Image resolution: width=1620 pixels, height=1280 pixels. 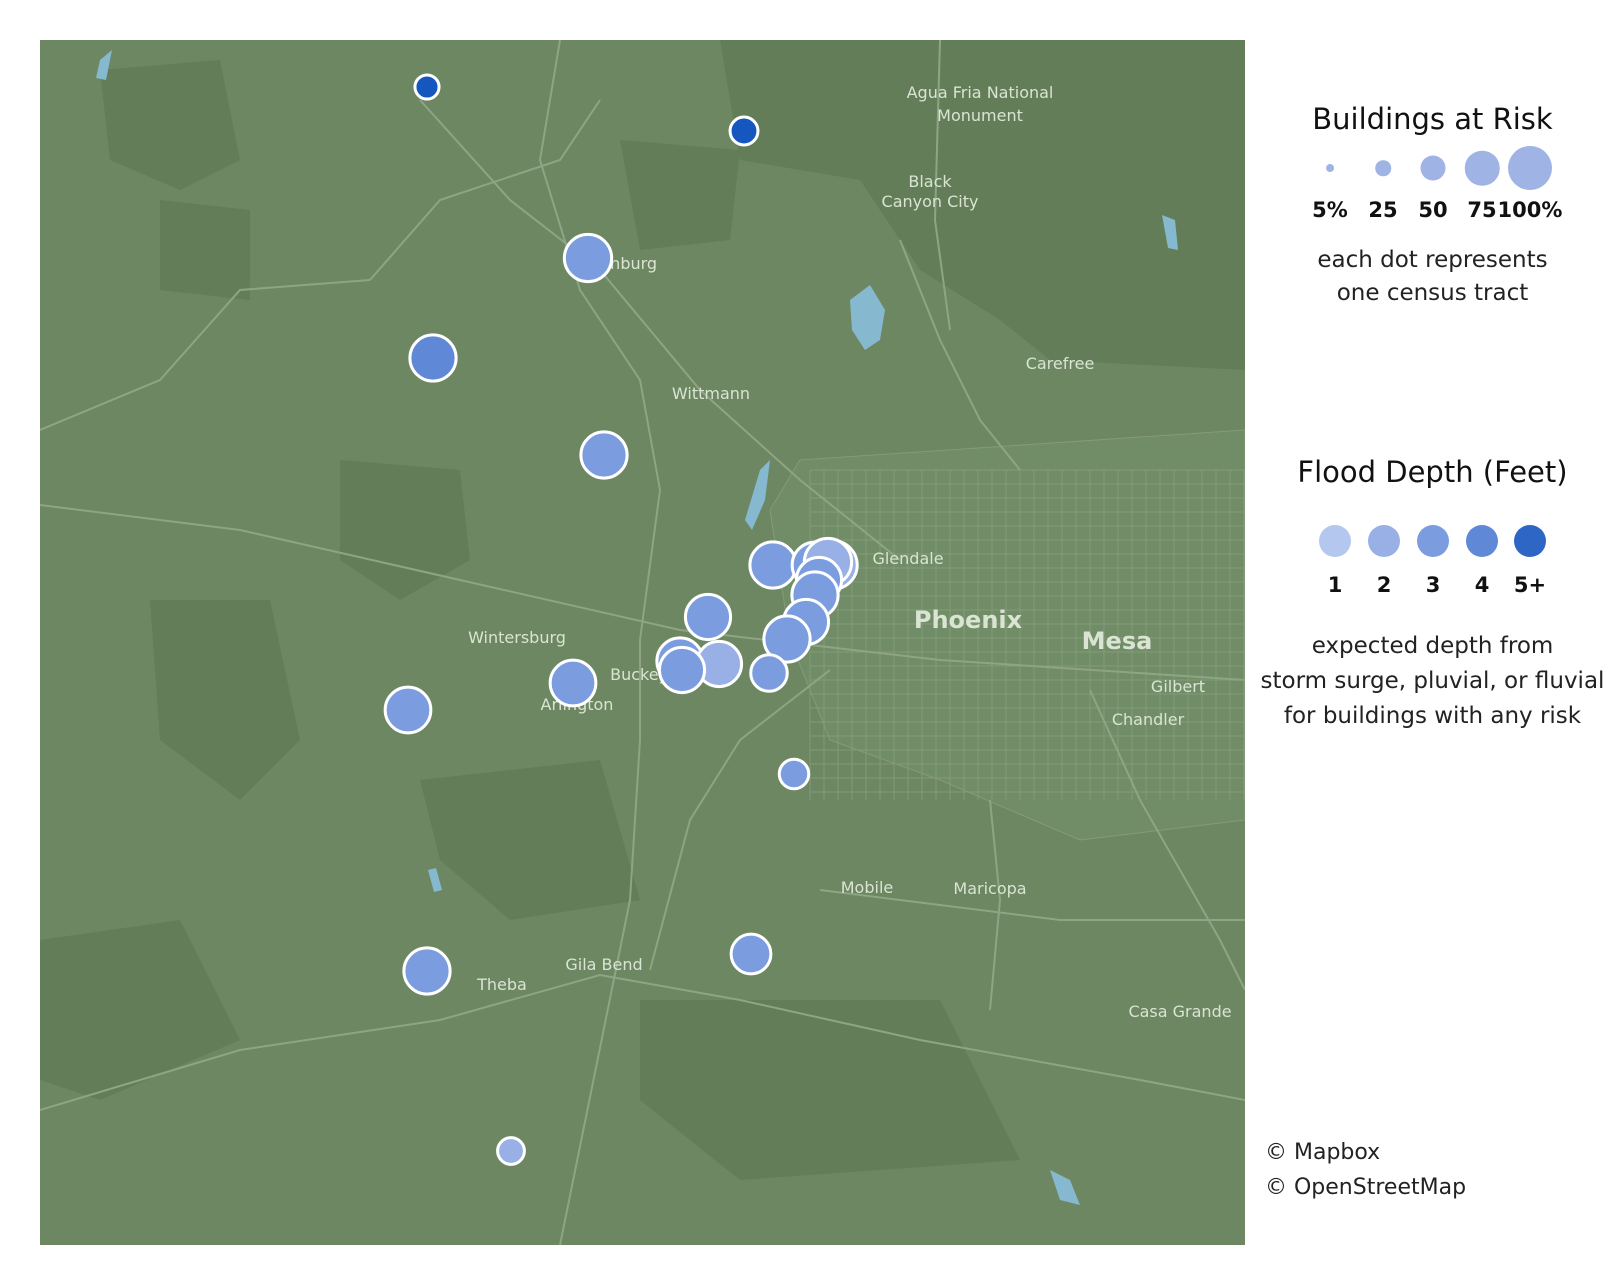 I want to click on size-swatch-label: 100%, so click(x=1530, y=210).